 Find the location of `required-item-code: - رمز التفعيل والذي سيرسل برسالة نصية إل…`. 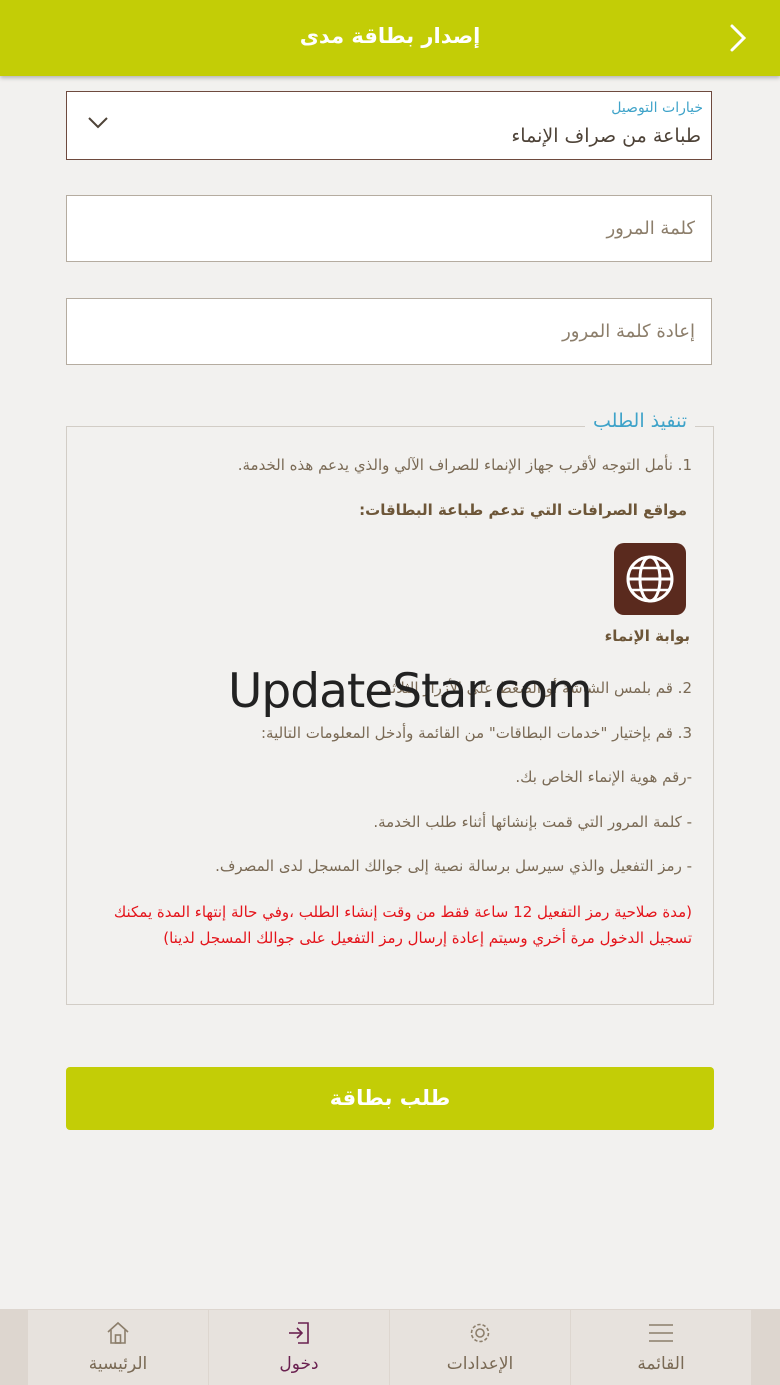

required-item-code: - رمز التفعيل والذي سيرسل برسالة نصية إل… is located at coordinates (453, 866).